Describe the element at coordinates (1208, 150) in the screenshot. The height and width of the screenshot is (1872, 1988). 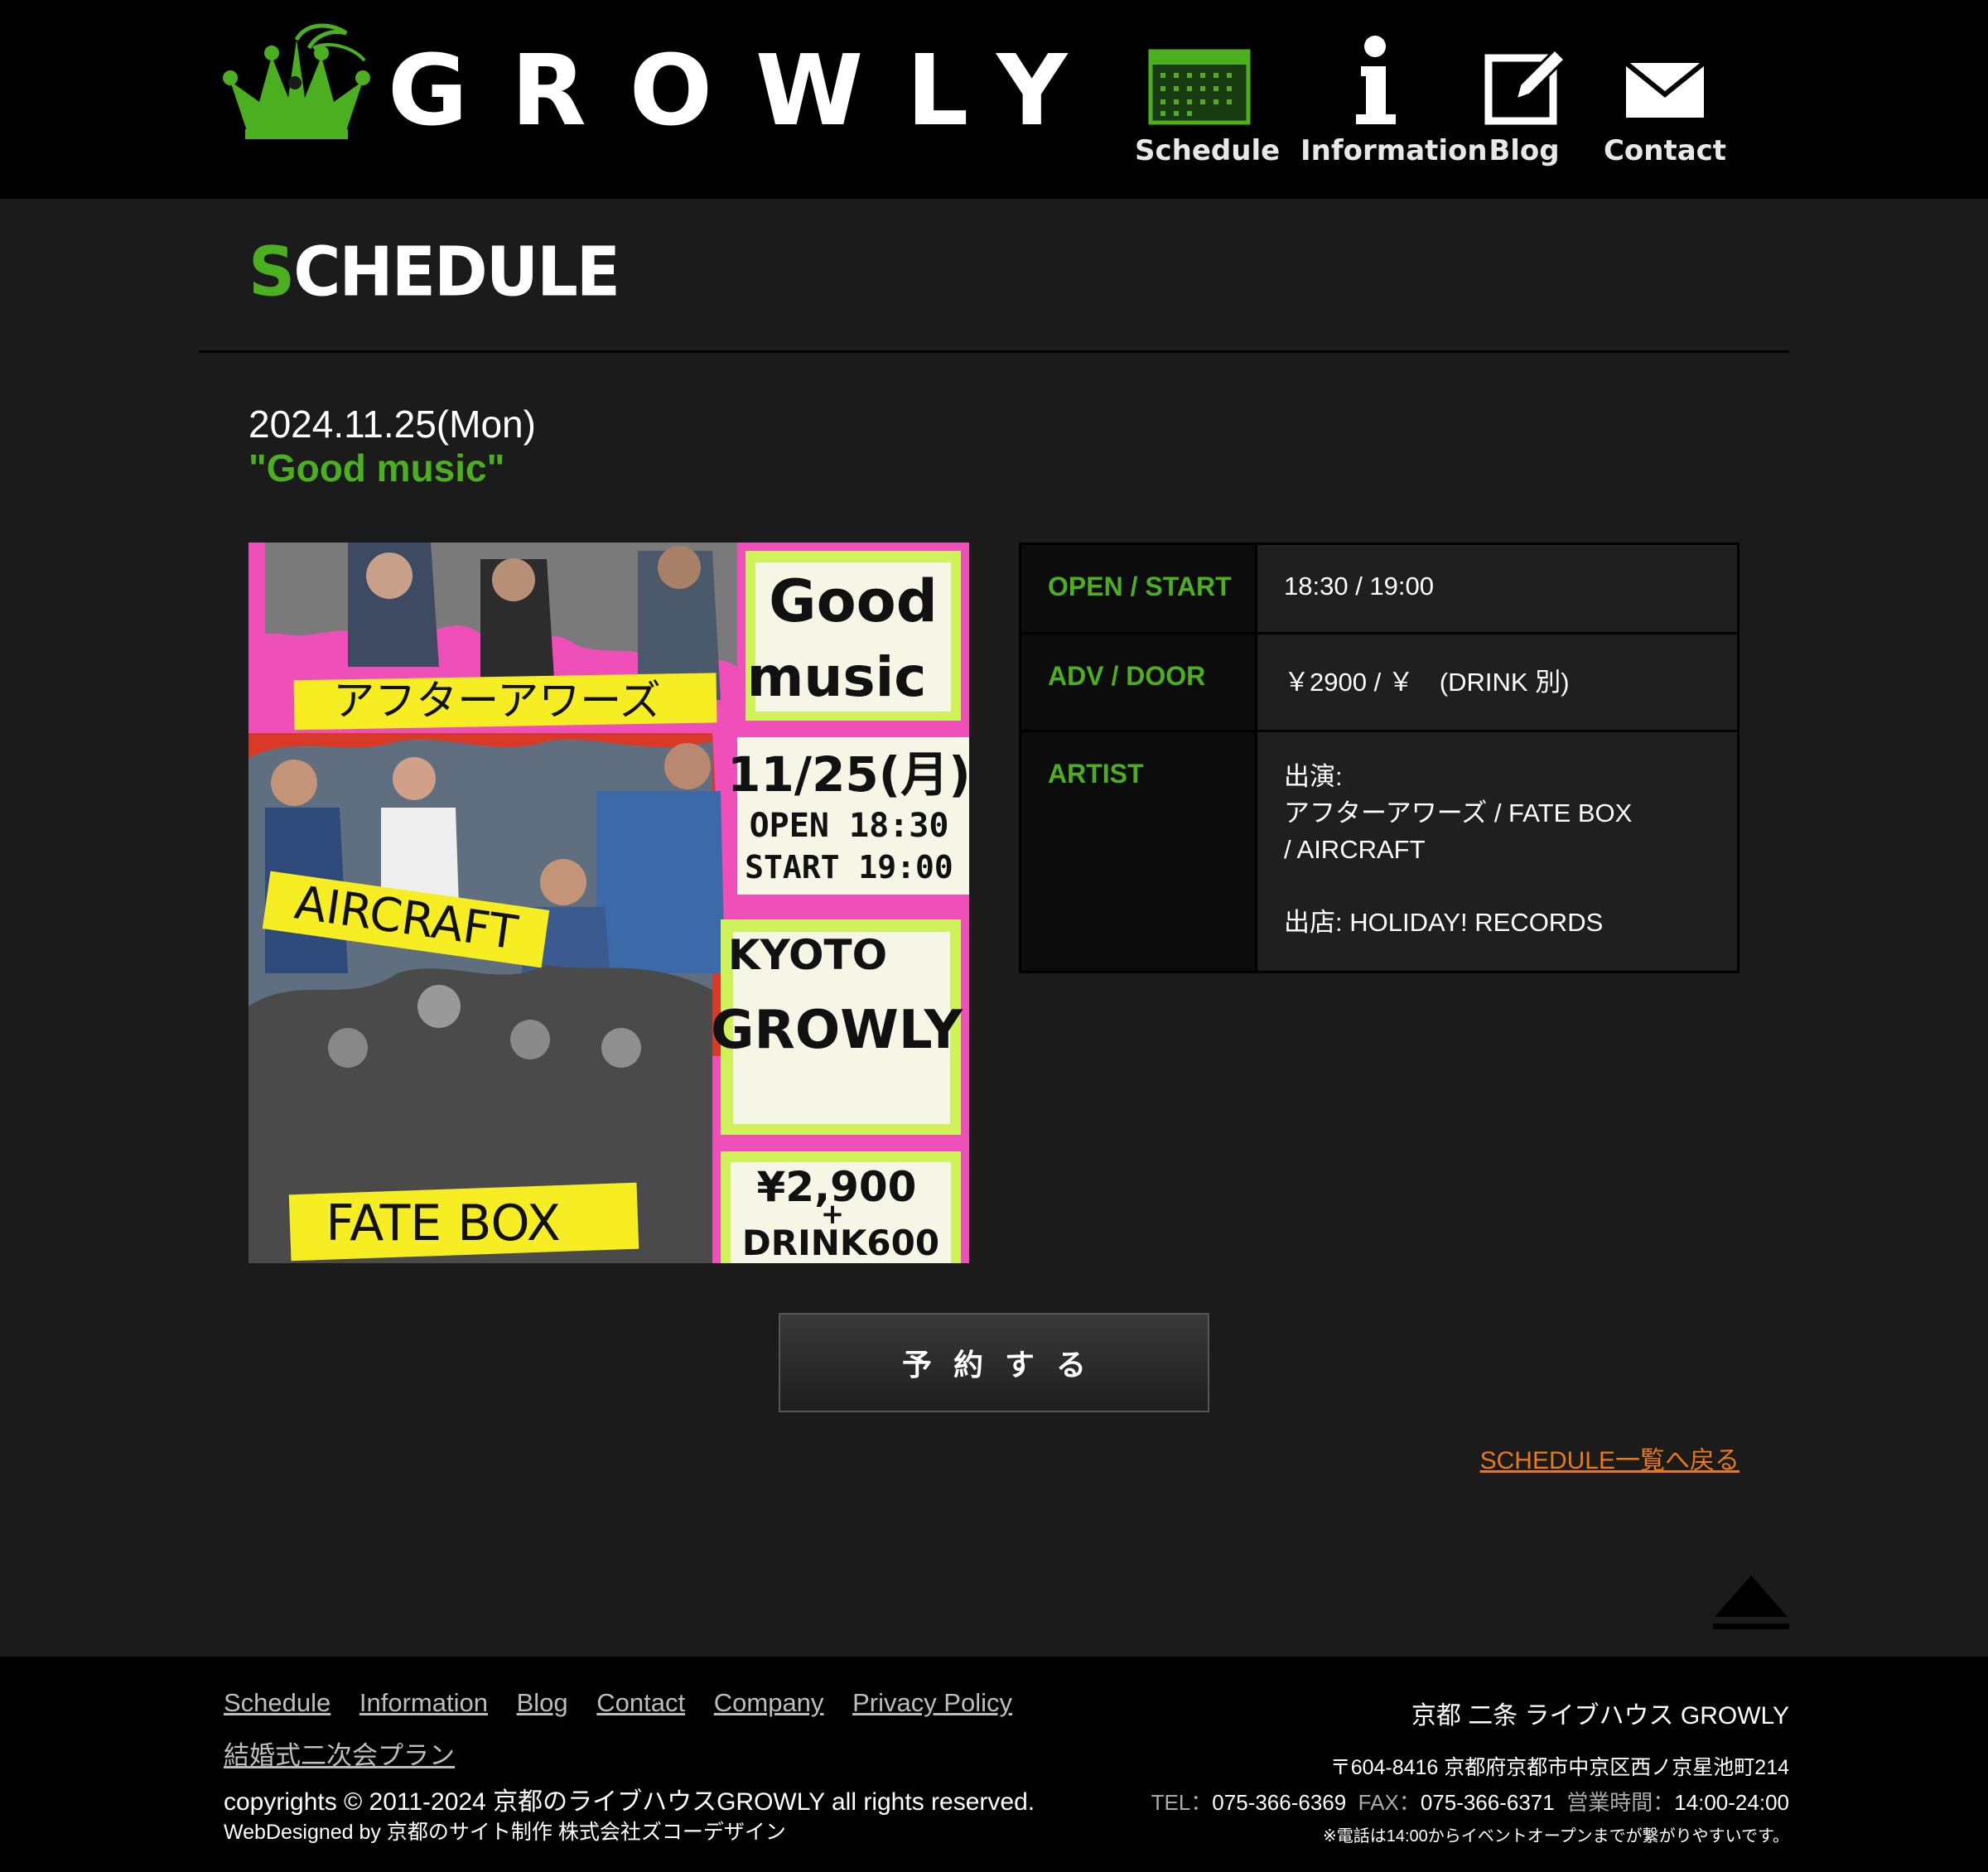
I see `nav-label: Schedule` at that location.